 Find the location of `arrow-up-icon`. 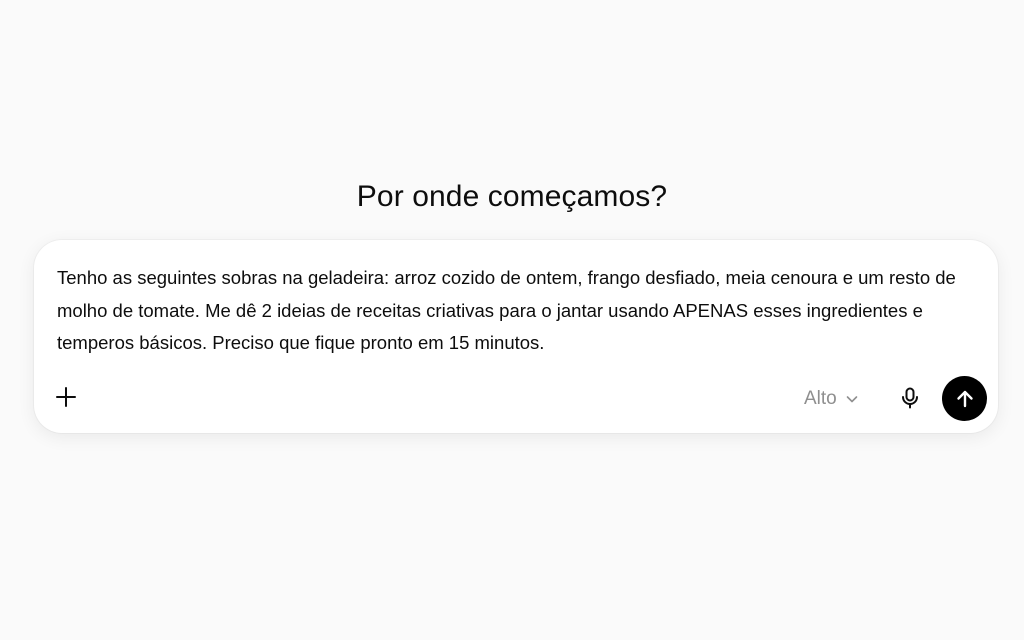

arrow-up-icon is located at coordinates (965, 399).